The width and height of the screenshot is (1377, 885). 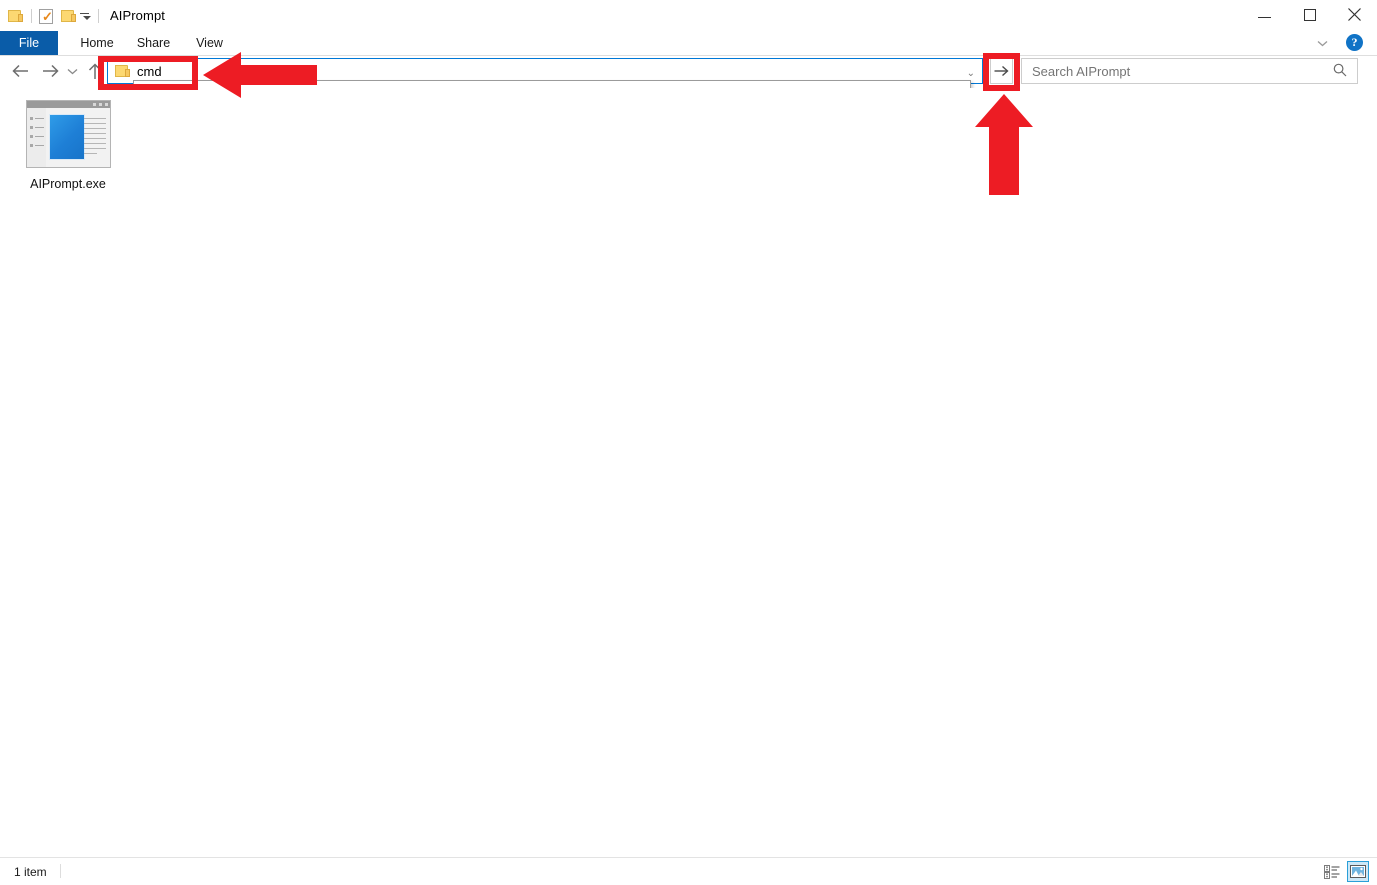 What do you see at coordinates (688, 871) in the screenshot?
I see `status-bar: 1 item` at bounding box center [688, 871].